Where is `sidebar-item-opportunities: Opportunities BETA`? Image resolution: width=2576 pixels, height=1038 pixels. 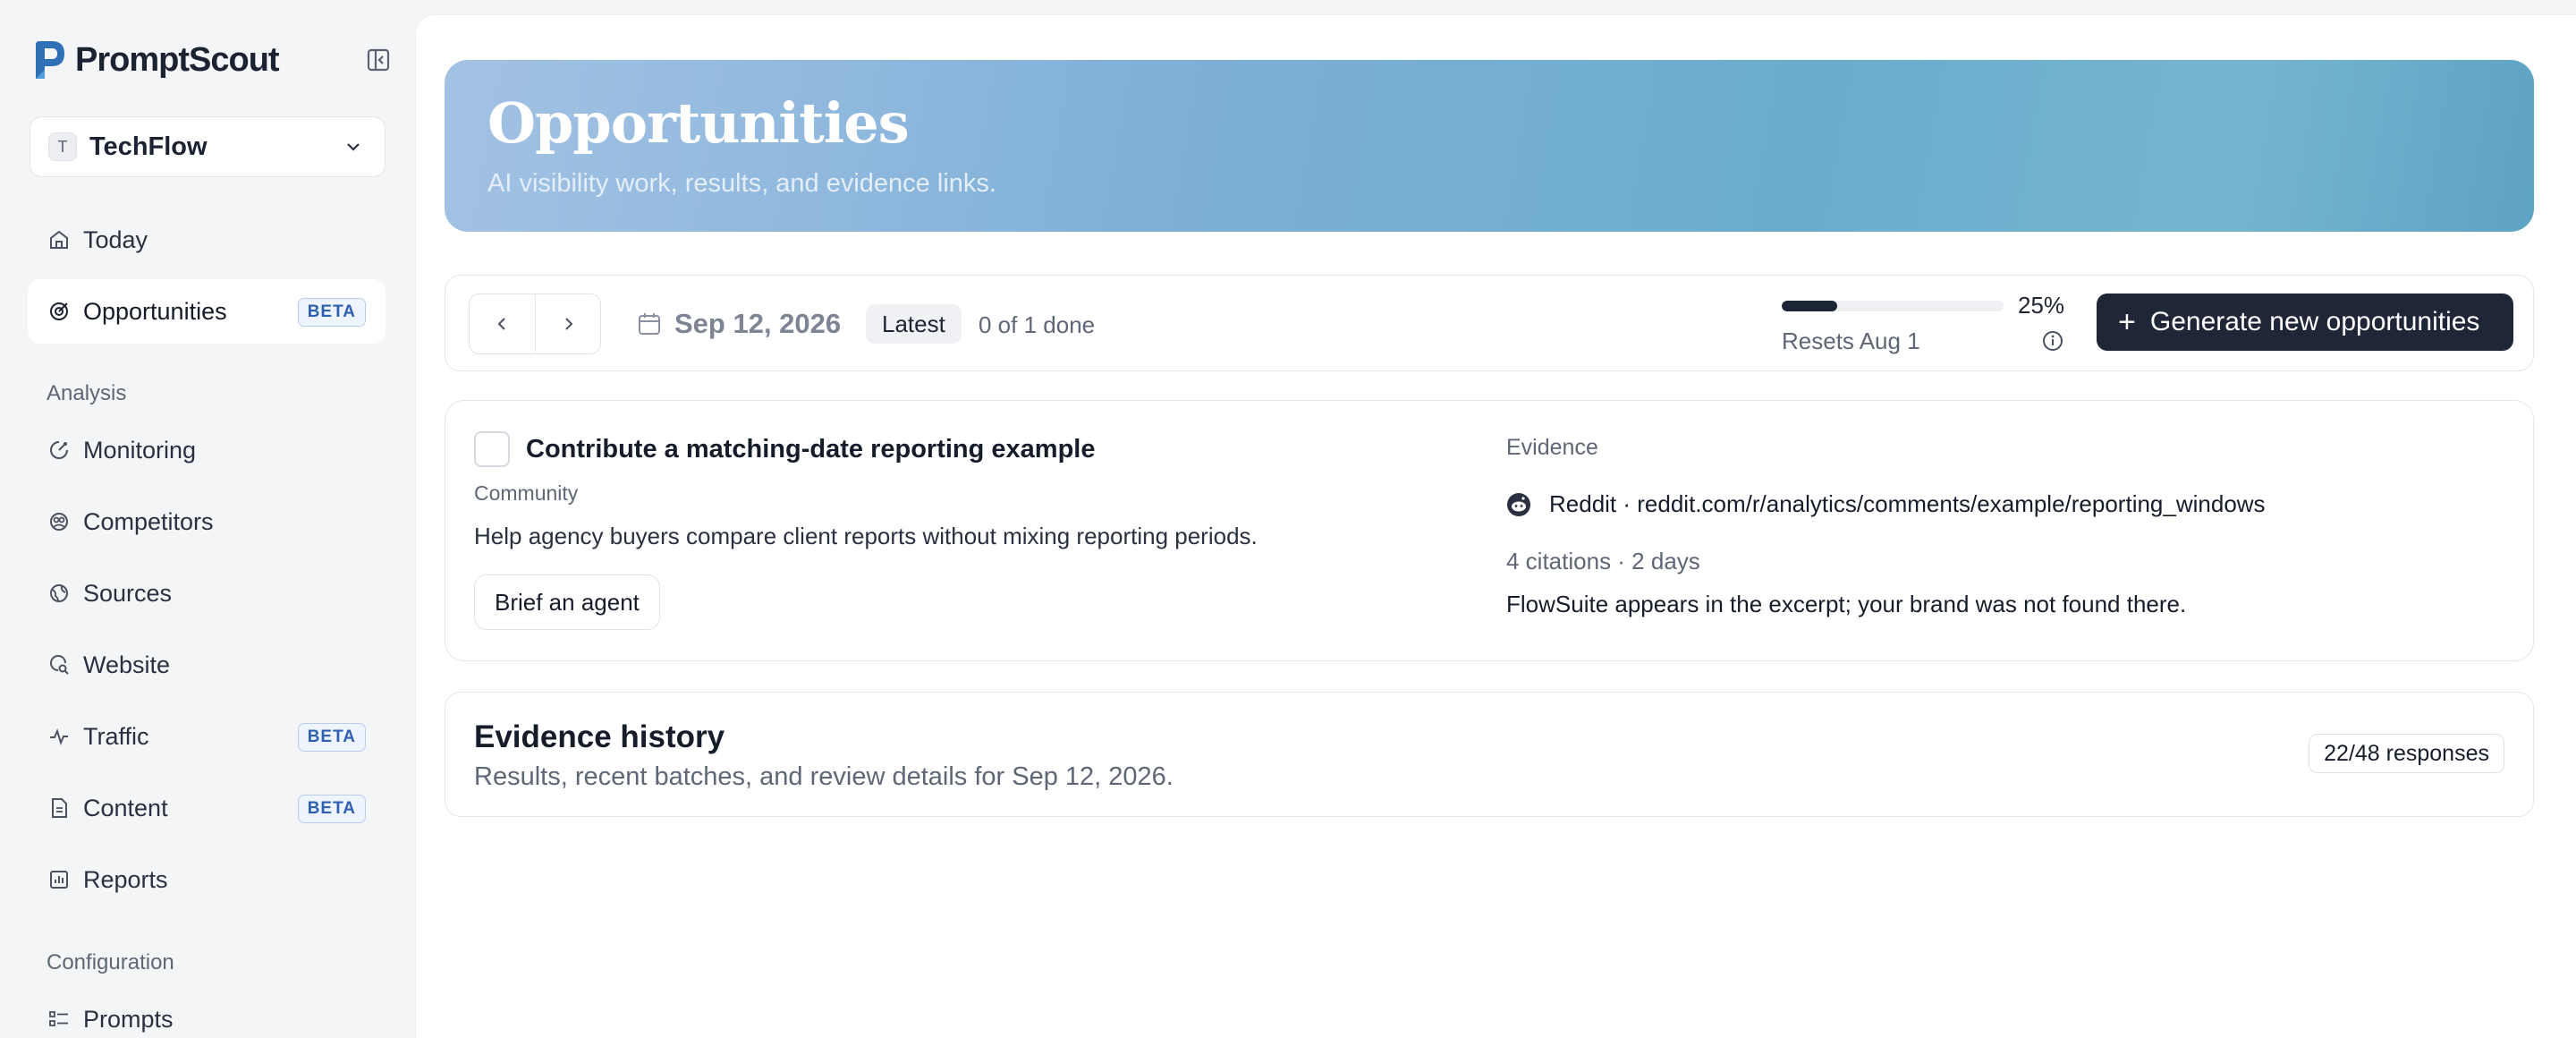 sidebar-item-opportunities: Opportunities BETA is located at coordinates (207, 311).